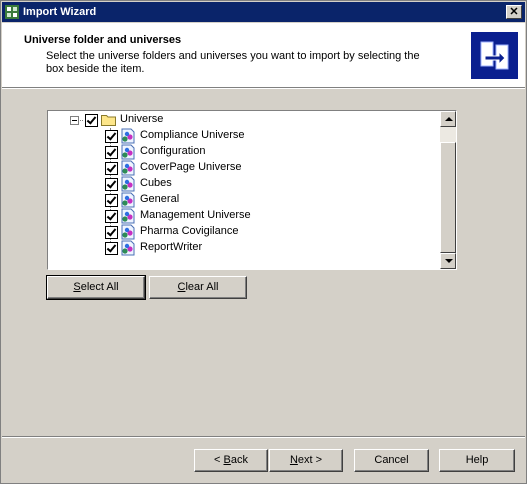 Image resolution: width=527 pixels, height=484 pixels. Describe the element at coordinates (202, 287) in the screenshot. I see `clear-all-label: lear All` at that location.